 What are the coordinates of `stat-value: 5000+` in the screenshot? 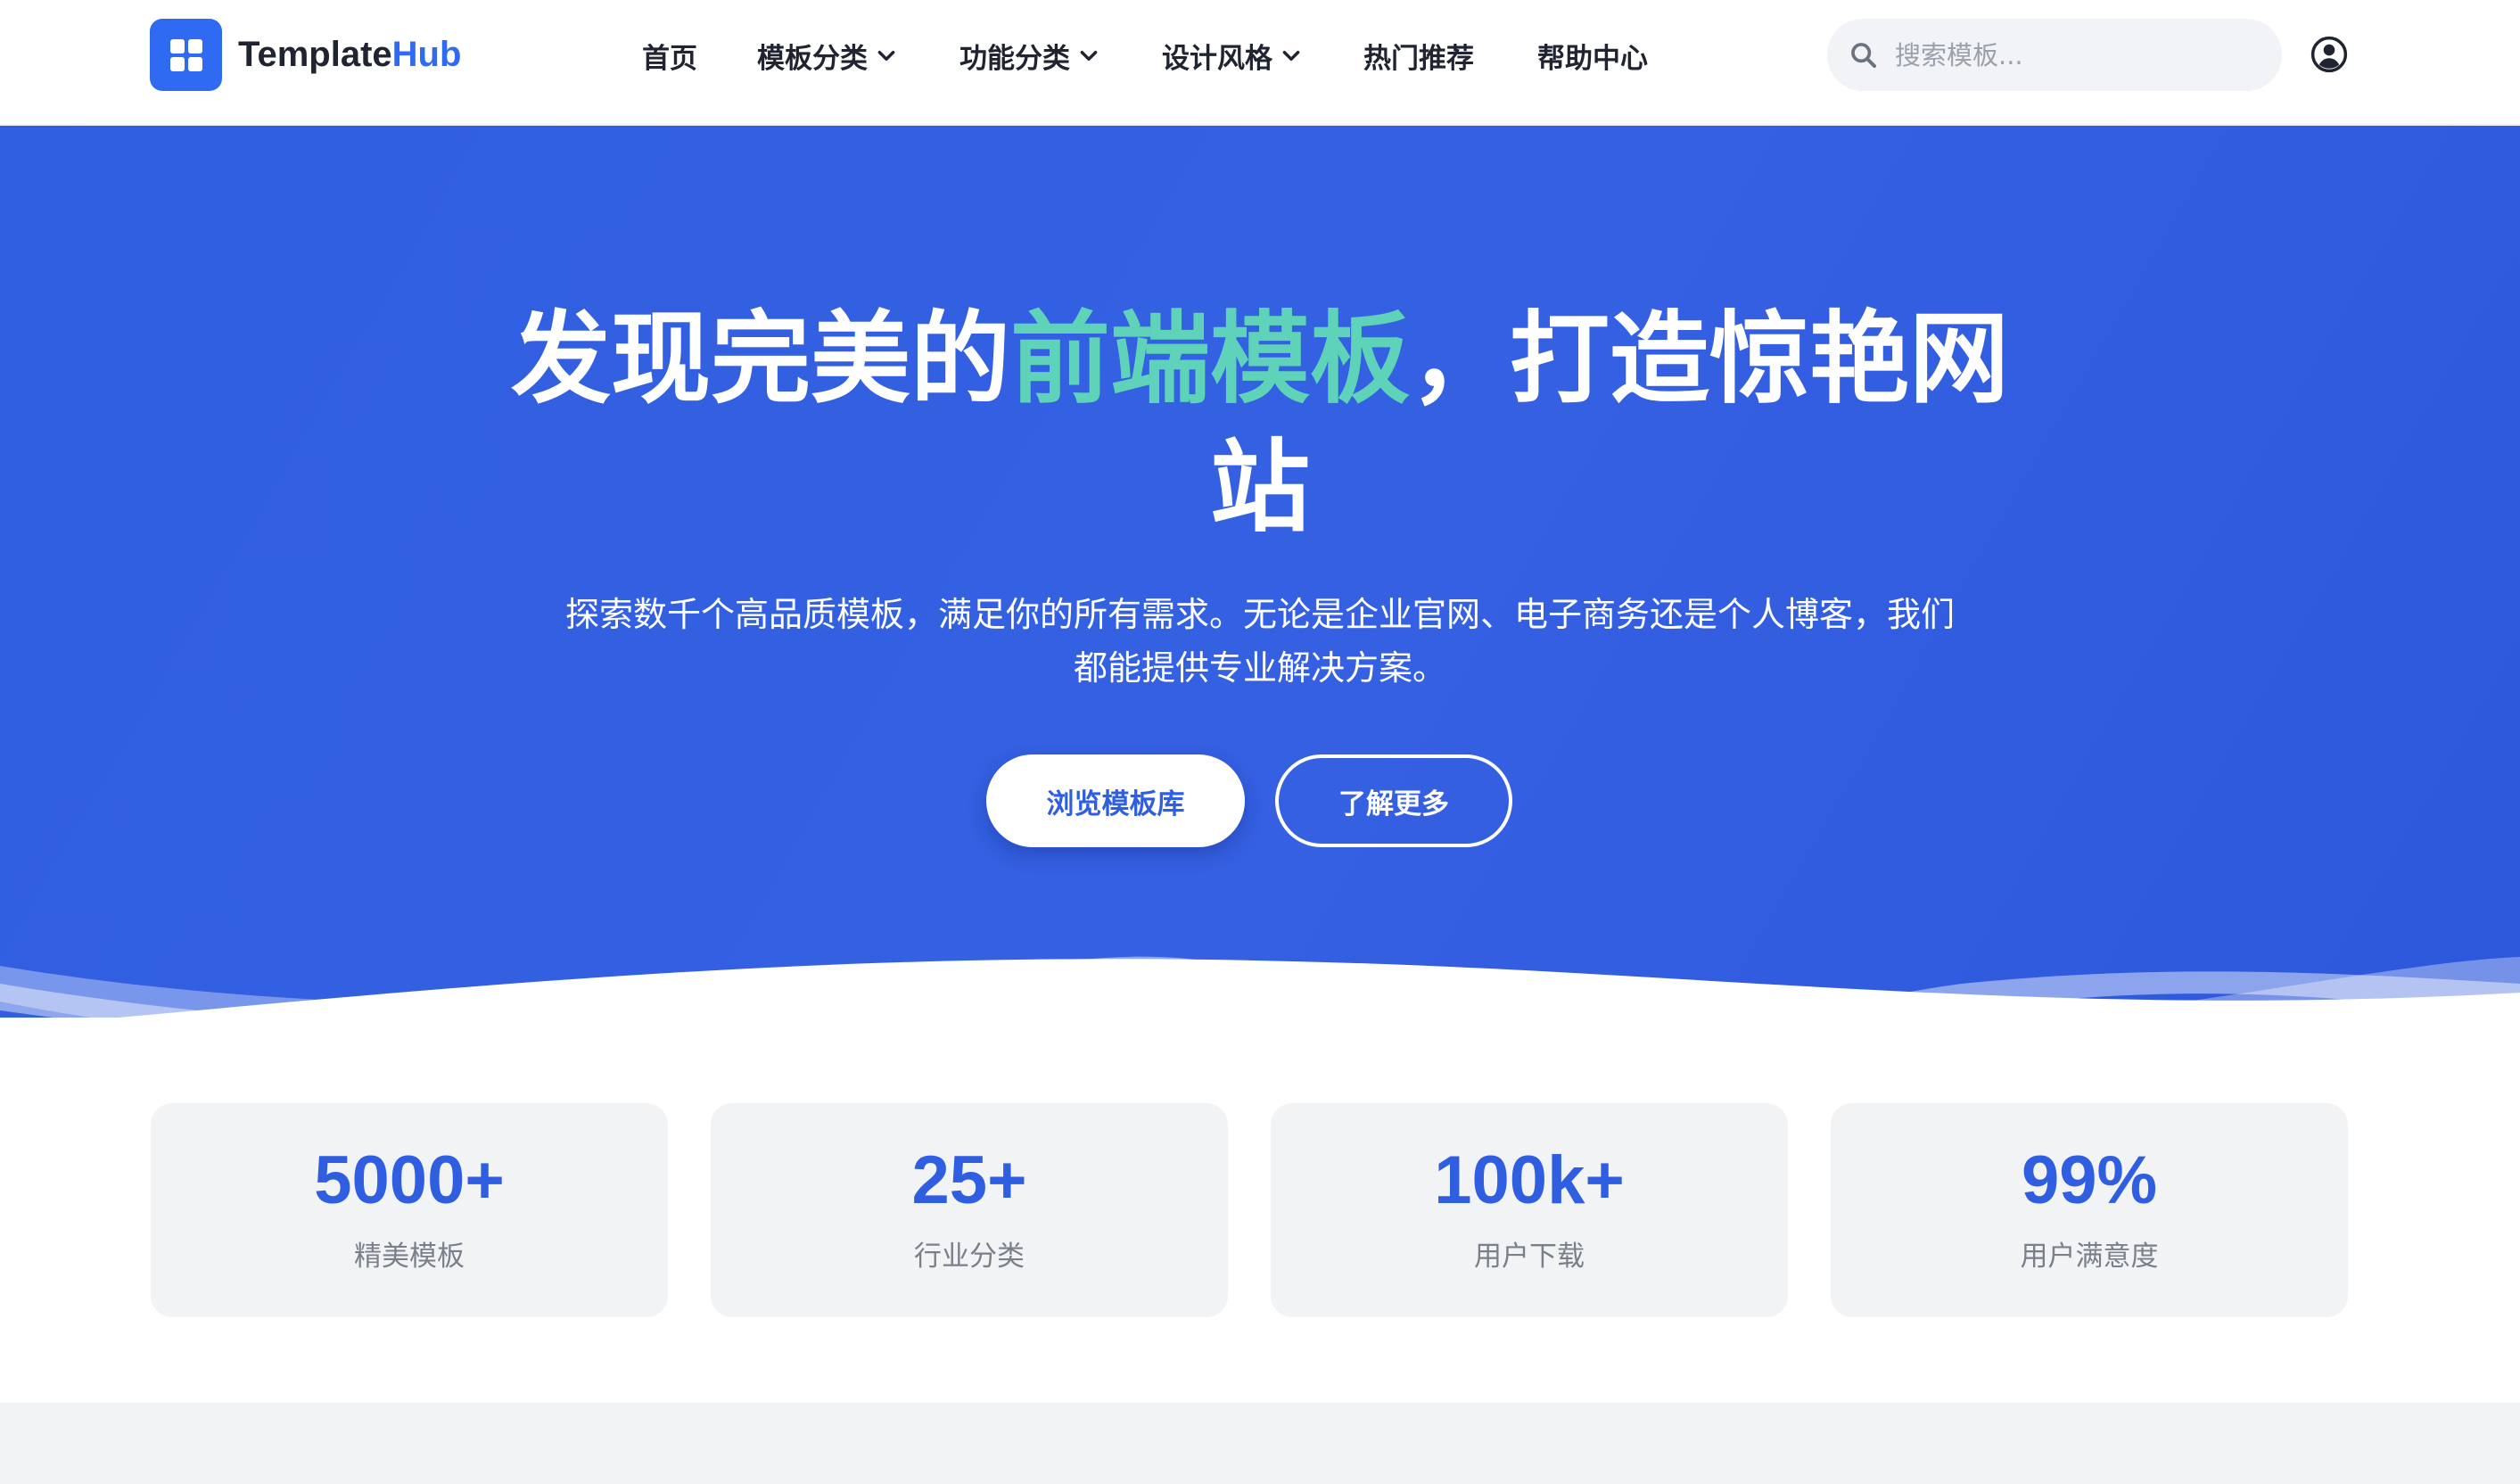 It's located at (410, 1180).